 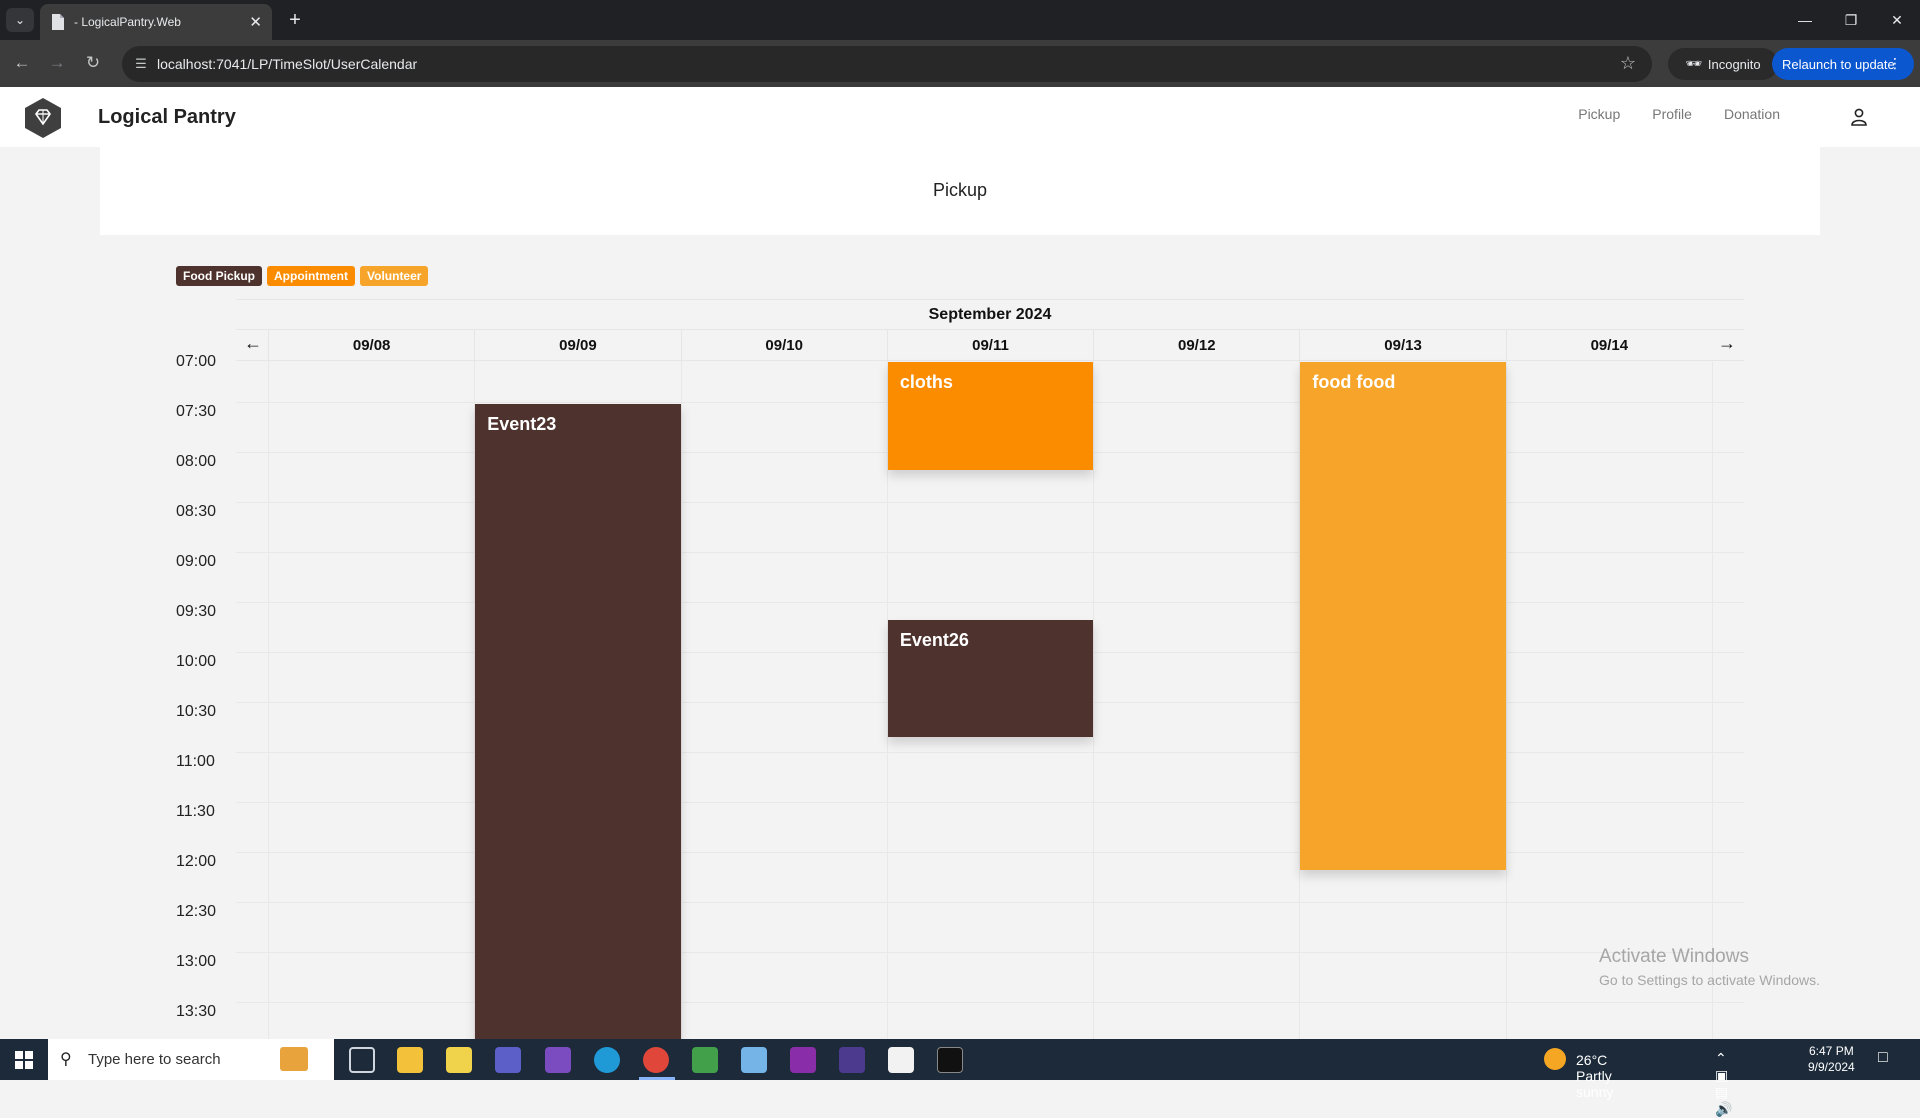 What do you see at coordinates (287, 64) in the screenshot?
I see `url-text: localhost:7041/LP/TimeSlot/UserCalendar` at bounding box center [287, 64].